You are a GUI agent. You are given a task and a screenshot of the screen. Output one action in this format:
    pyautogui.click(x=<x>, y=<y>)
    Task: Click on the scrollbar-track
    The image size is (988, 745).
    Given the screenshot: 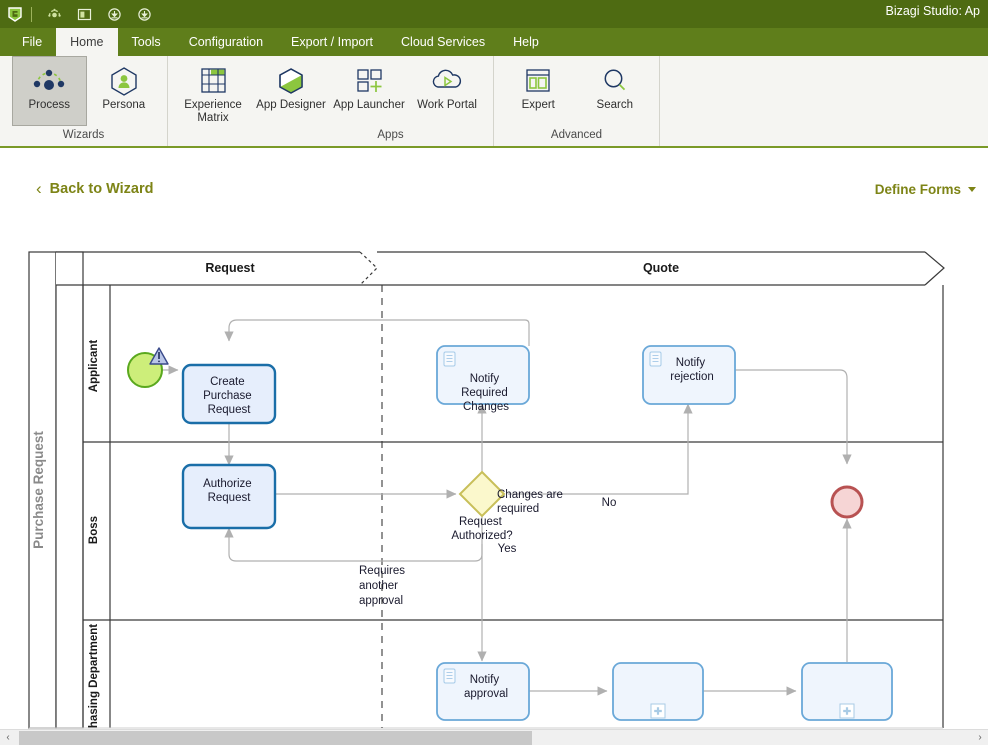 What is the action you would take?
    pyautogui.click(x=494, y=737)
    